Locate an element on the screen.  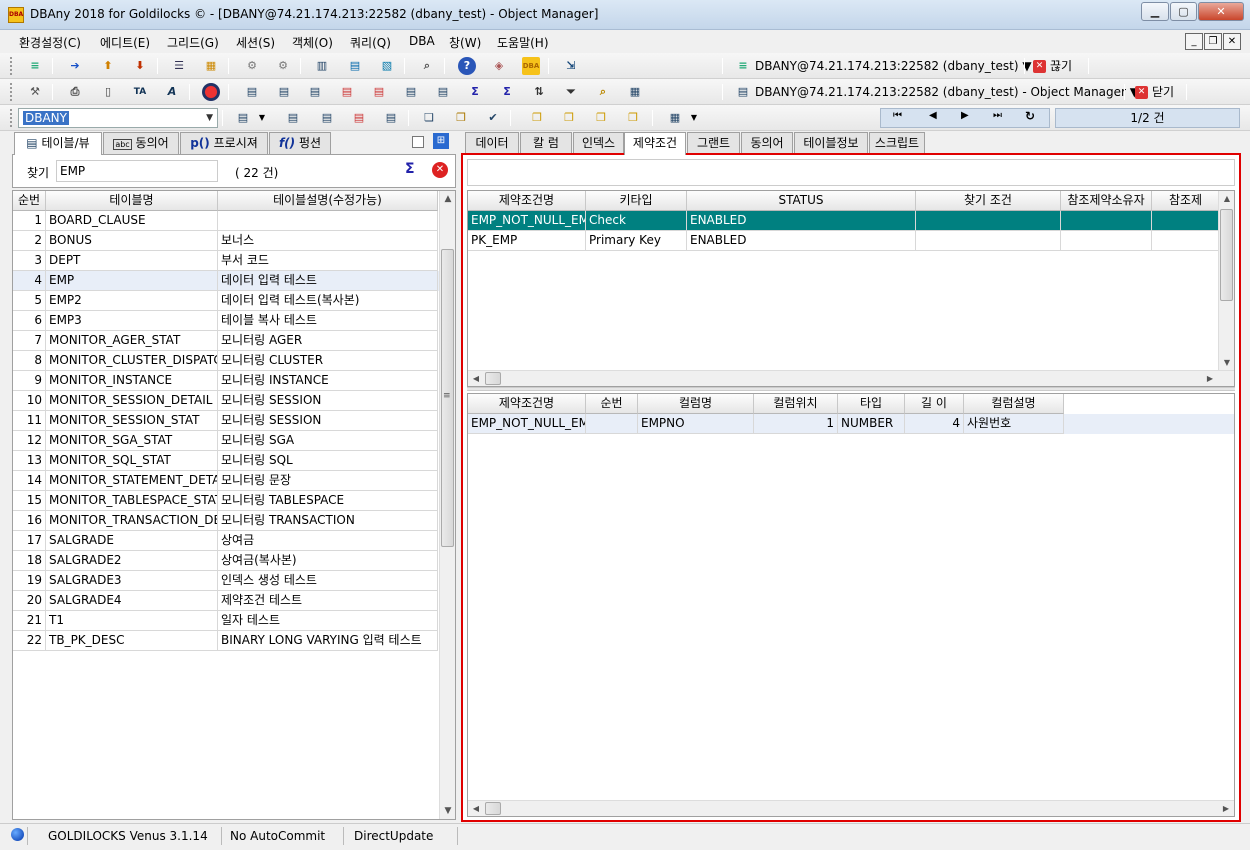
next-page-icon: ▶ is located at coordinates (965, 115).